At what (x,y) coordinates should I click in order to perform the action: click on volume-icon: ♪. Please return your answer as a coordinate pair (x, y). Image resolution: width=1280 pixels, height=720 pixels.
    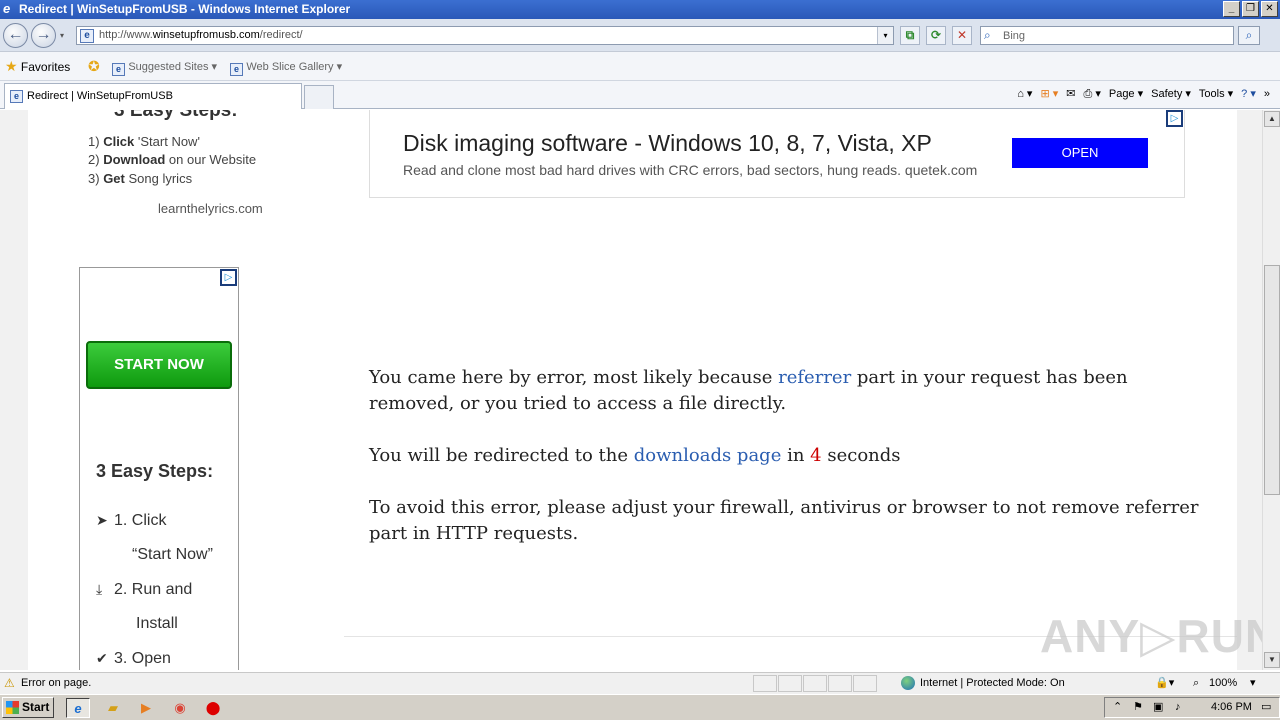
    Looking at the image, I should click on (1178, 707).